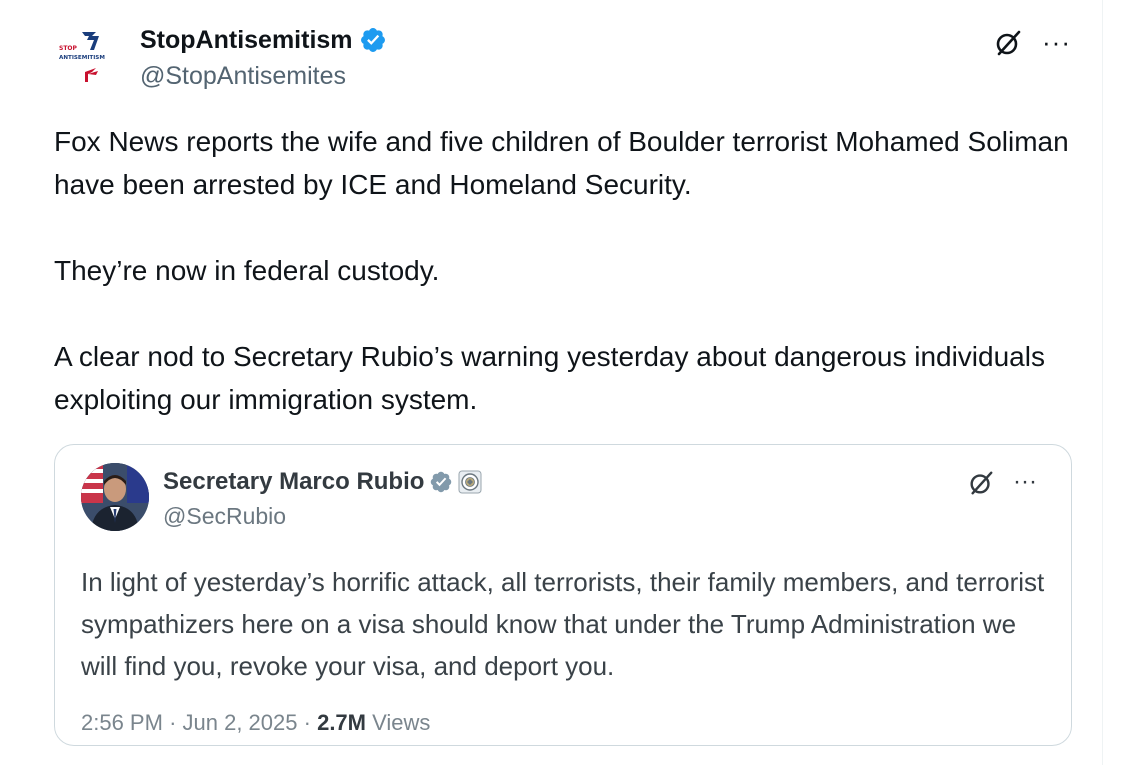  I want to click on verified-badge-icon, so click(372, 40).